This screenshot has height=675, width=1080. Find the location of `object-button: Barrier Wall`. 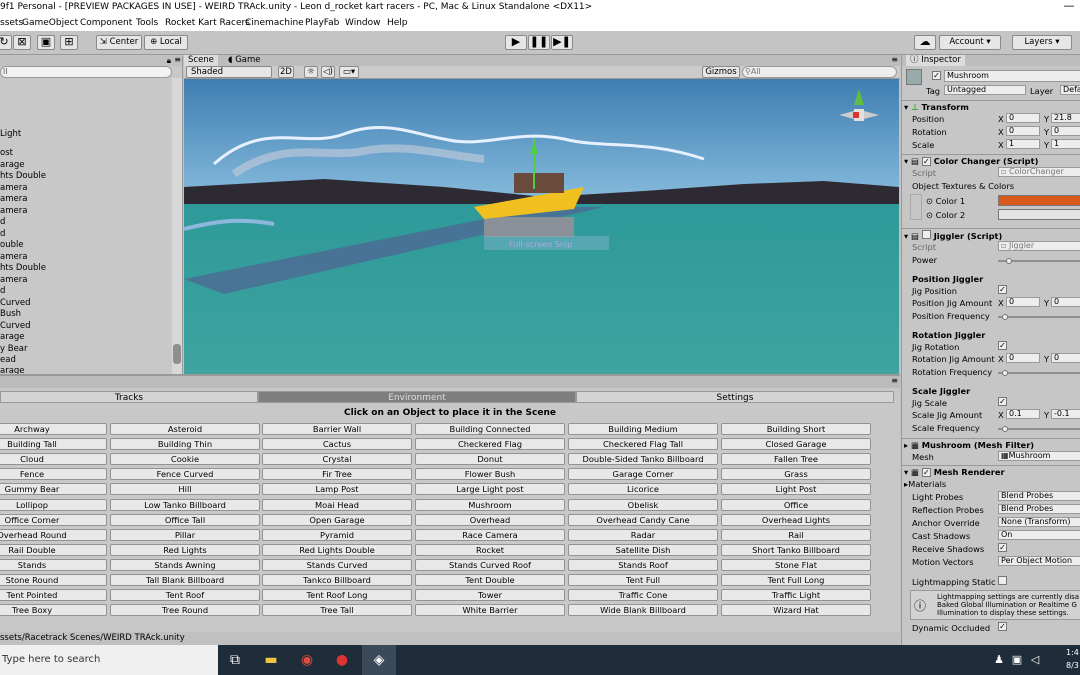

object-button: Barrier Wall is located at coordinates (337, 429).